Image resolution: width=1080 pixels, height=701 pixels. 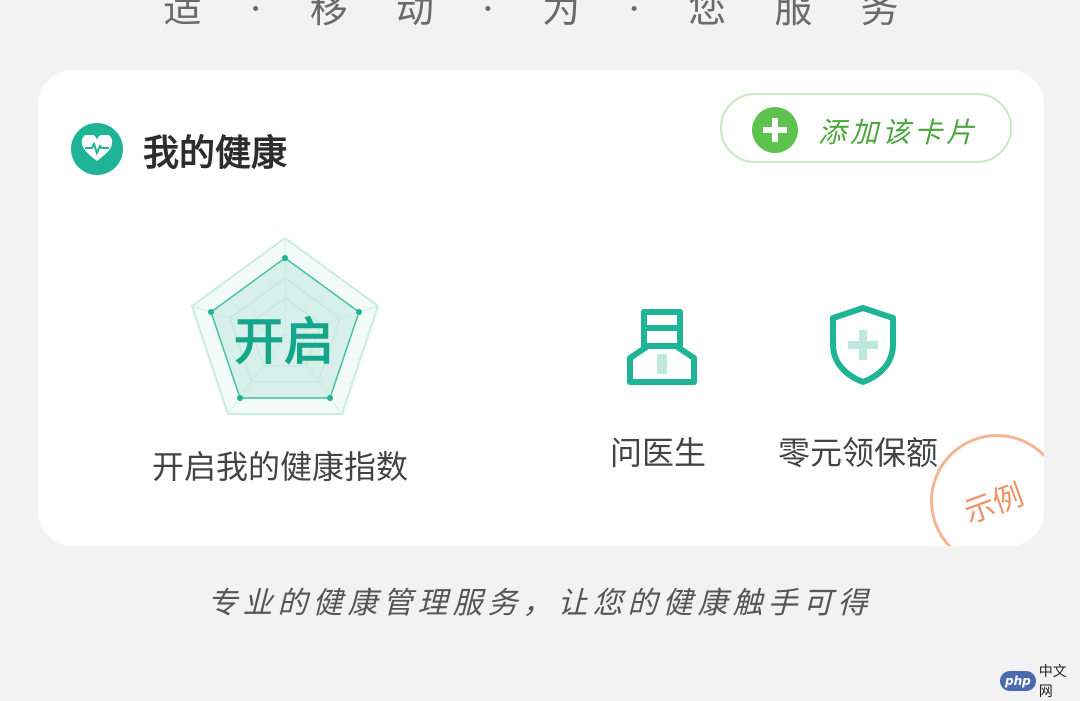 I want to click on watermark-badge: php, so click(x=1018, y=681).